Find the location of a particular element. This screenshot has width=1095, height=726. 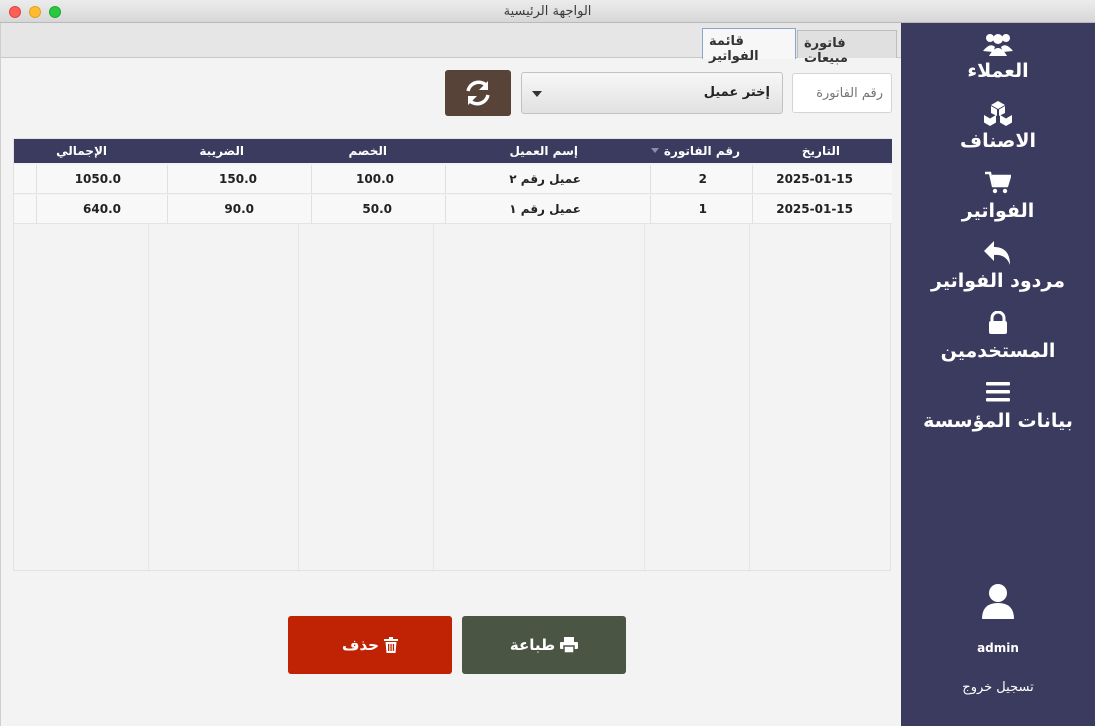

sidebar-item-organization-data: بيانات المؤسسة is located at coordinates (998, 407).